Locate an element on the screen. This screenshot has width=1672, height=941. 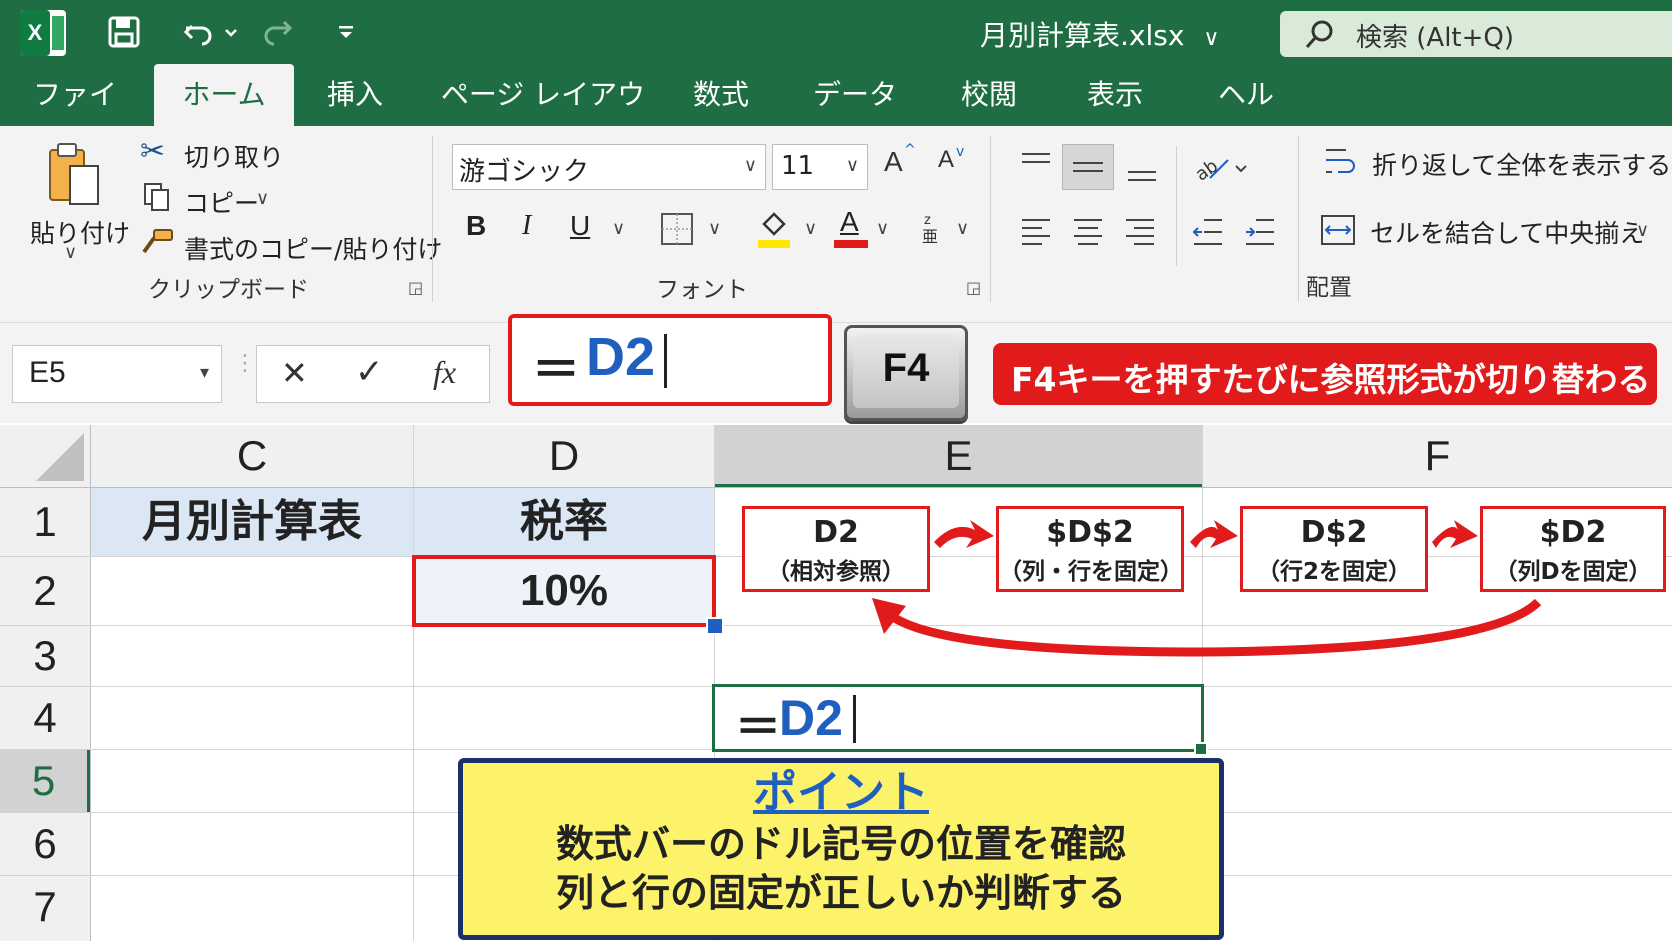
arrowhead-icon is located at coordinates (889, 616).